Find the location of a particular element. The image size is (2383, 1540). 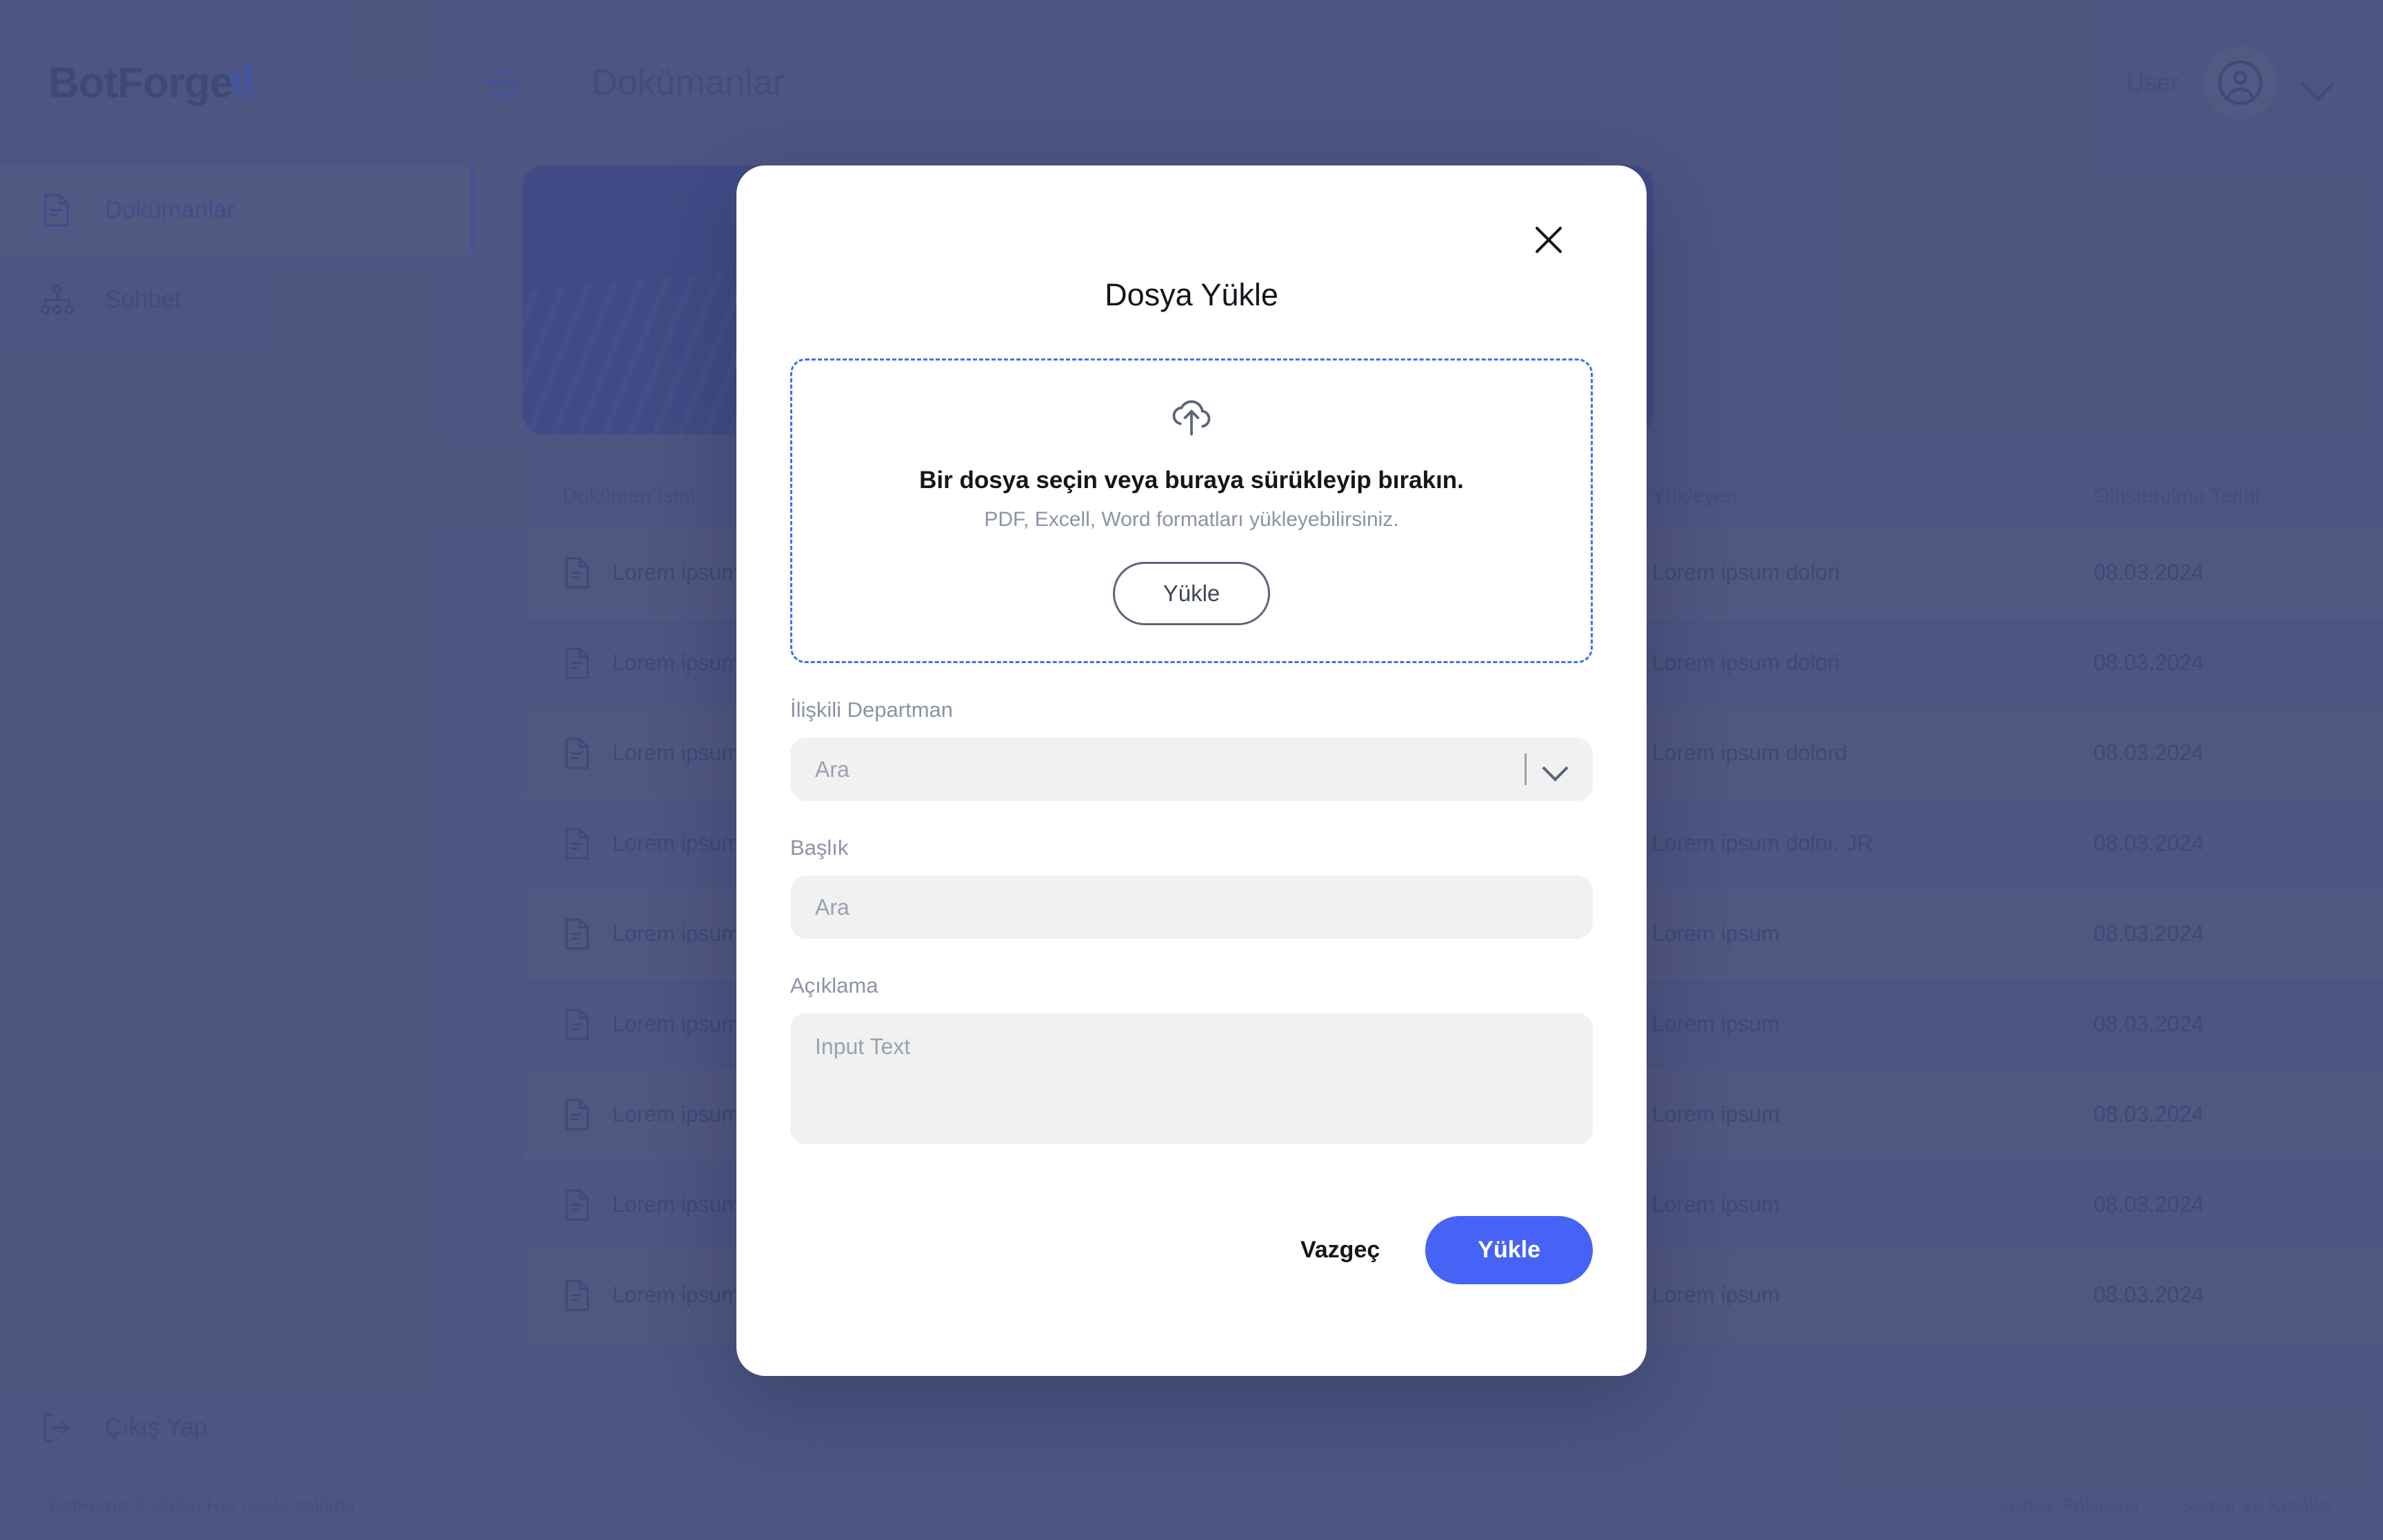

chevron-down-icon is located at coordinates (1556, 770).